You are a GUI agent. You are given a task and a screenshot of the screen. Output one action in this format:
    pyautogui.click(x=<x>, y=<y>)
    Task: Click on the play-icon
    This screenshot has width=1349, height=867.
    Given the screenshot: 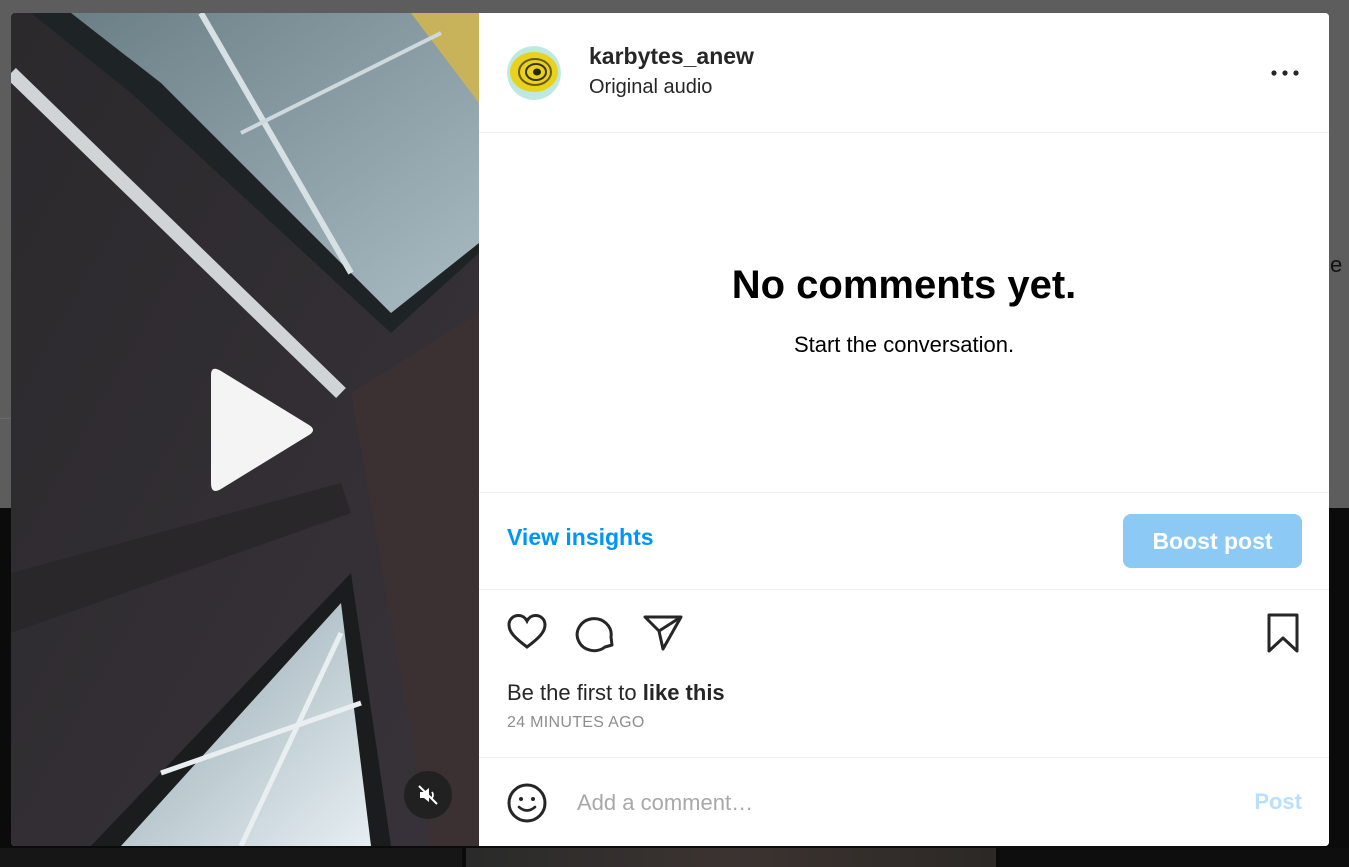 What is the action you would take?
    pyautogui.click(x=262, y=429)
    